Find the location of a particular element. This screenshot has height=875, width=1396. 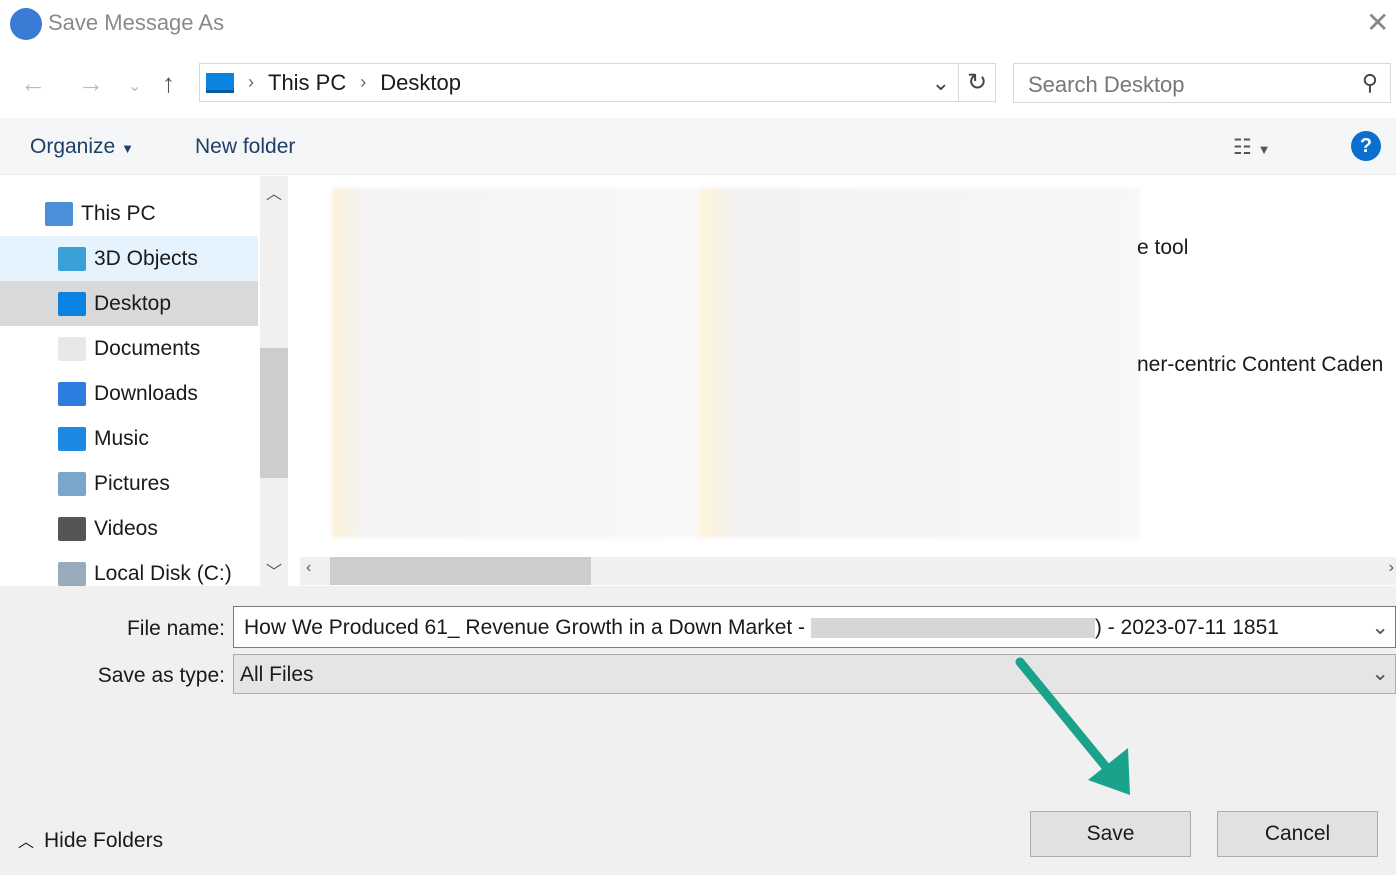

tree-item: Pictures is located at coordinates (129, 483).